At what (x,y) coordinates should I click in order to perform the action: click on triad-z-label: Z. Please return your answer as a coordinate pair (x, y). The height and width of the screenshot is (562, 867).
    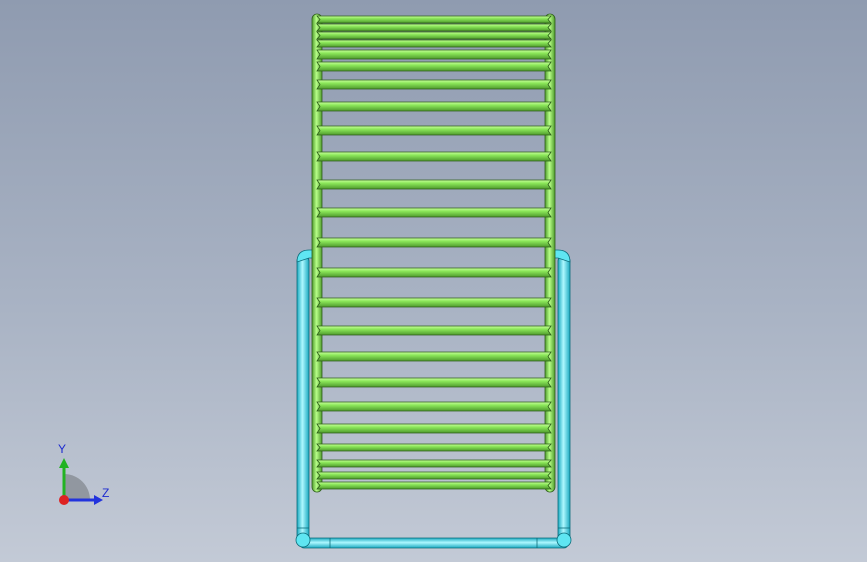
    Looking at the image, I should click on (106, 493).